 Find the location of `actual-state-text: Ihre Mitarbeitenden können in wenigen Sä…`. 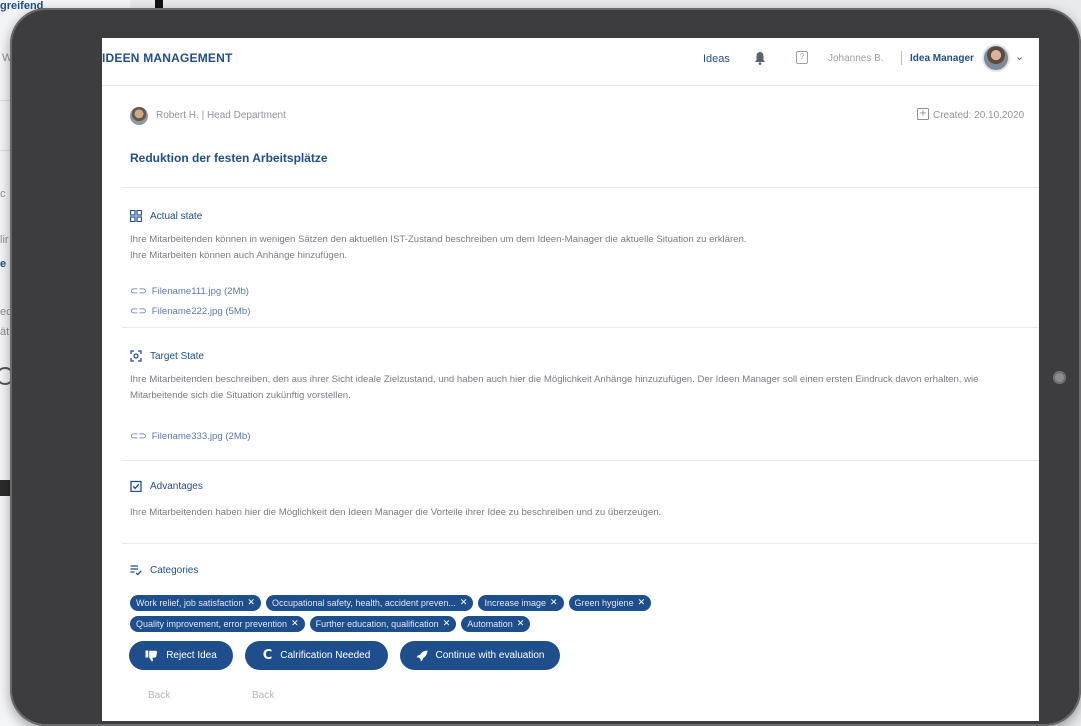

actual-state-text: Ihre Mitarbeitenden können in wenigen Sä… is located at coordinates (438, 247).